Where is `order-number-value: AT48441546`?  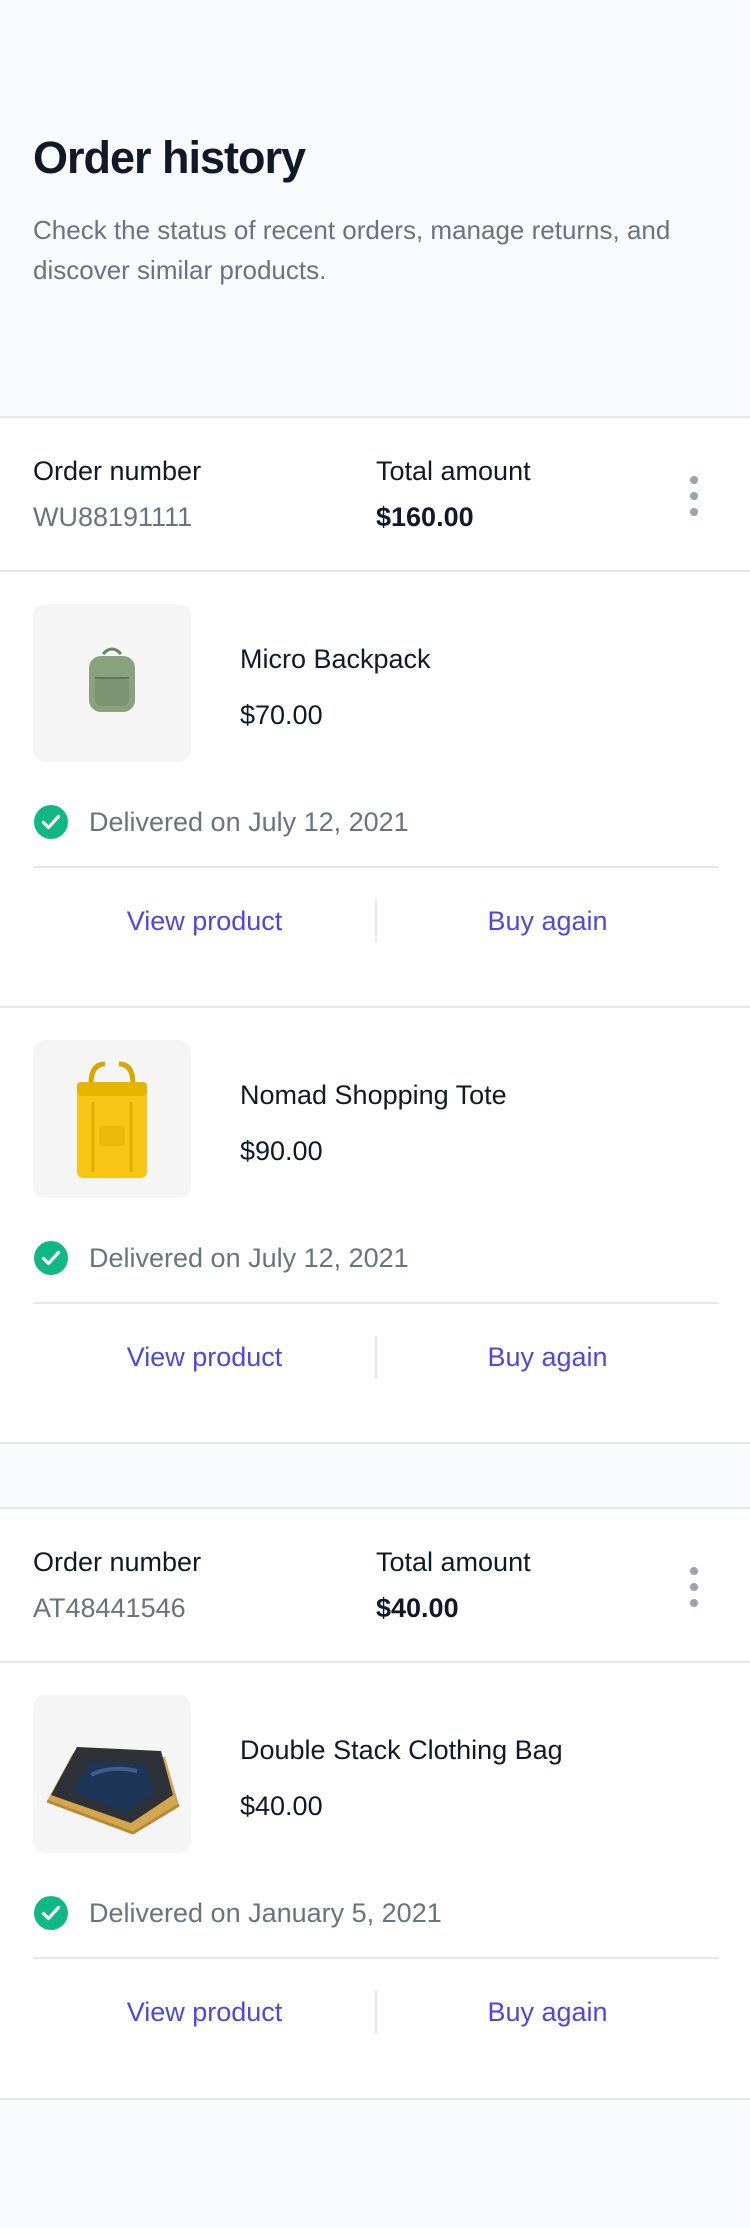 order-number-value: AT48441546 is located at coordinates (109, 1608).